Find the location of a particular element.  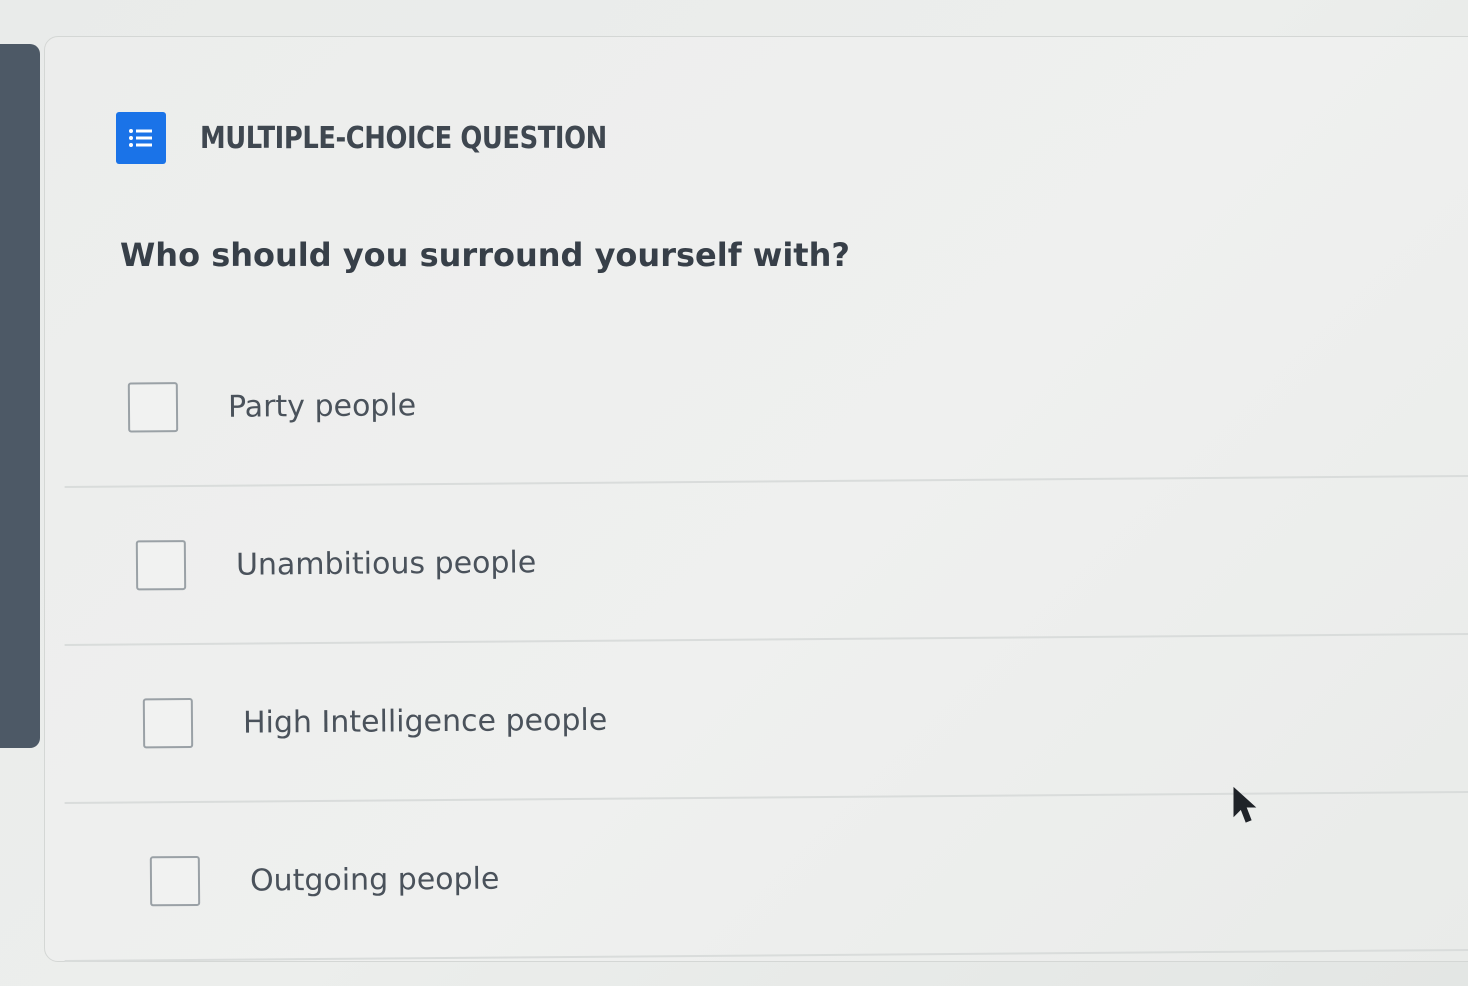

mouse-pointer-icon is located at coordinates (1245, 806).